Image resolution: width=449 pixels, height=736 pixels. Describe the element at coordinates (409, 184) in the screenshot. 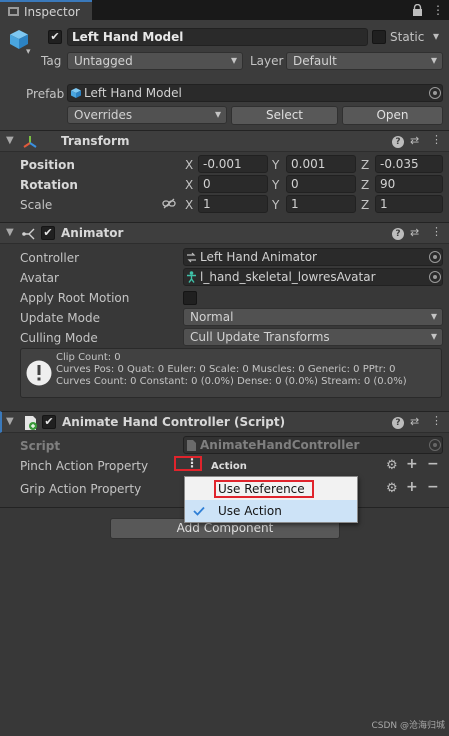

I see `rotation-z-input: 90` at that location.